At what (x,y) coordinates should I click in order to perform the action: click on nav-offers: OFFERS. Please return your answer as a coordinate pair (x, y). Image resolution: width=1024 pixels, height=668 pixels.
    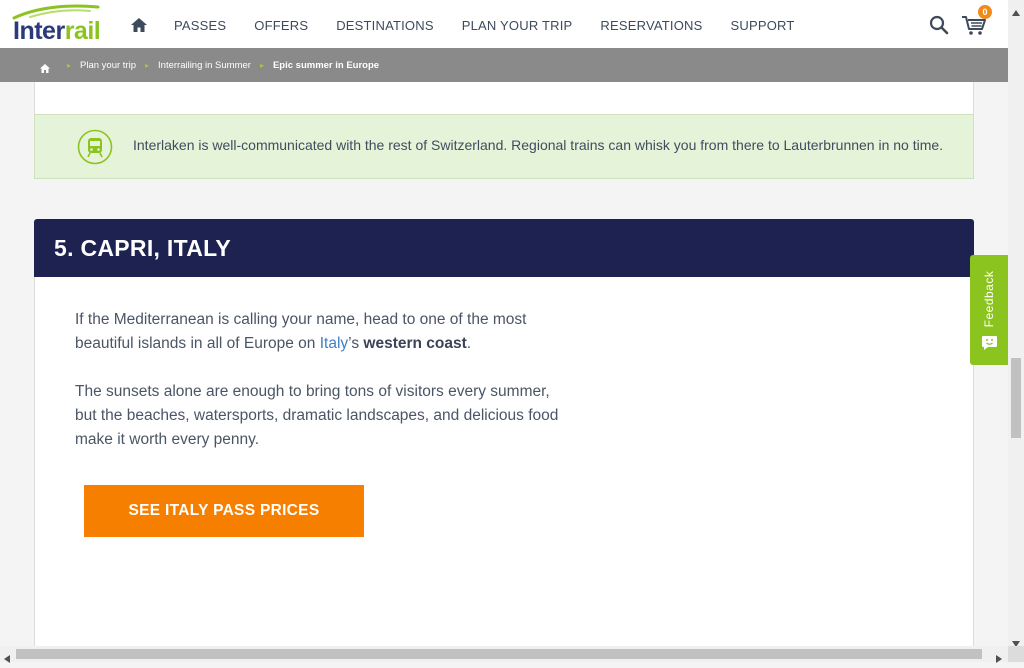
    Looking at the image, I should click on (281, 24).